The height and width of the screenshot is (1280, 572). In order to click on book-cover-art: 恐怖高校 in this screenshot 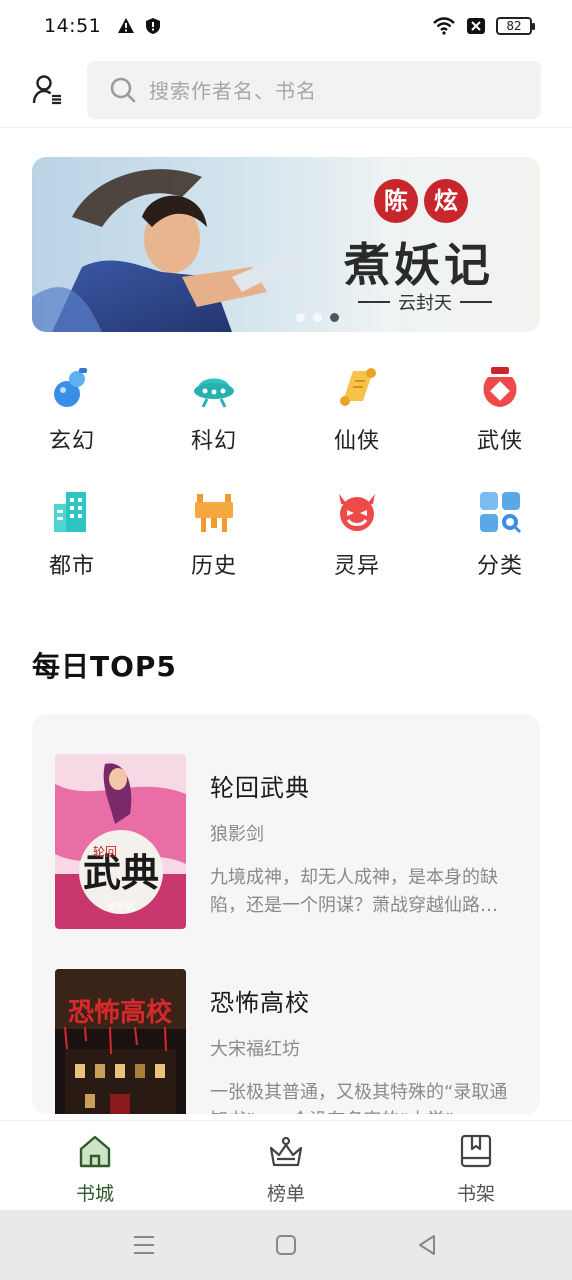, I will do `click(120, 1041)`.